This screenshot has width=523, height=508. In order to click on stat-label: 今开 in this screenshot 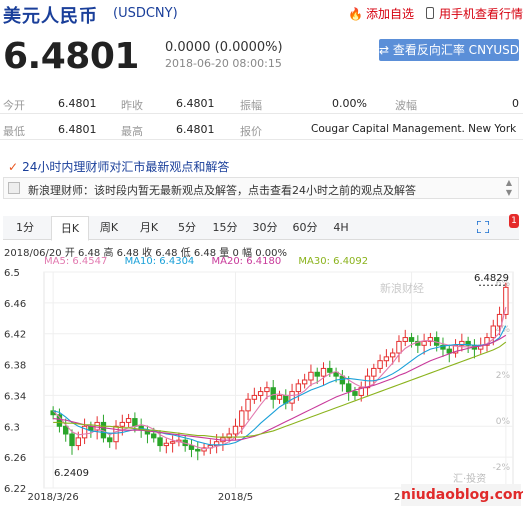, I will do `click(14, 105)`.